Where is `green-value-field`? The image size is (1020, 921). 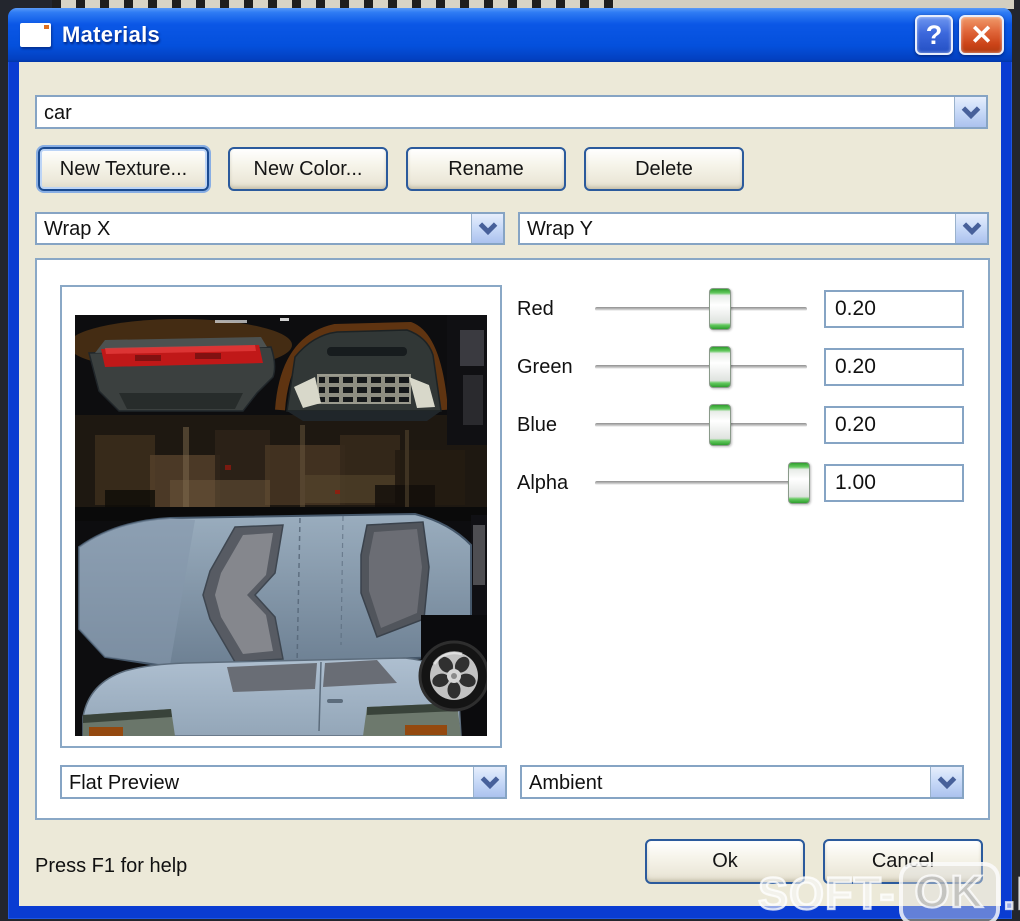
green-value-field is located at coordinates (894, 367).